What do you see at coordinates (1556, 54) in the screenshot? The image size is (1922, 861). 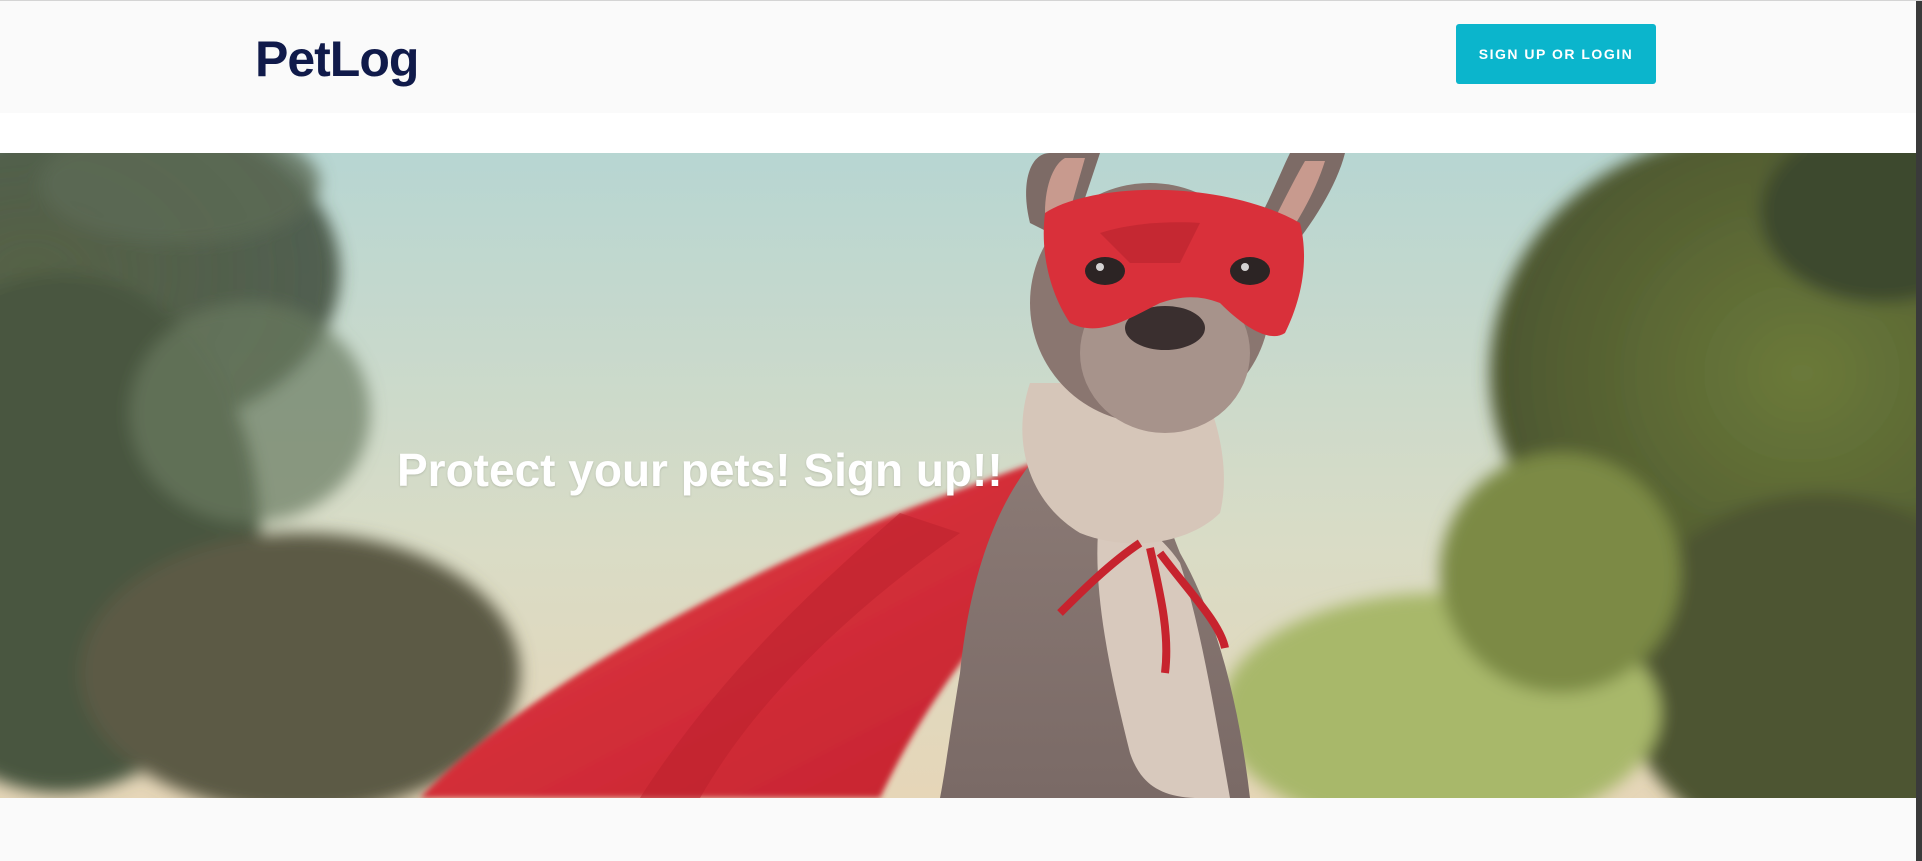 I see `signup-login-button: SIGN UP OR LOGIN` at bounding box center [1556, 54].